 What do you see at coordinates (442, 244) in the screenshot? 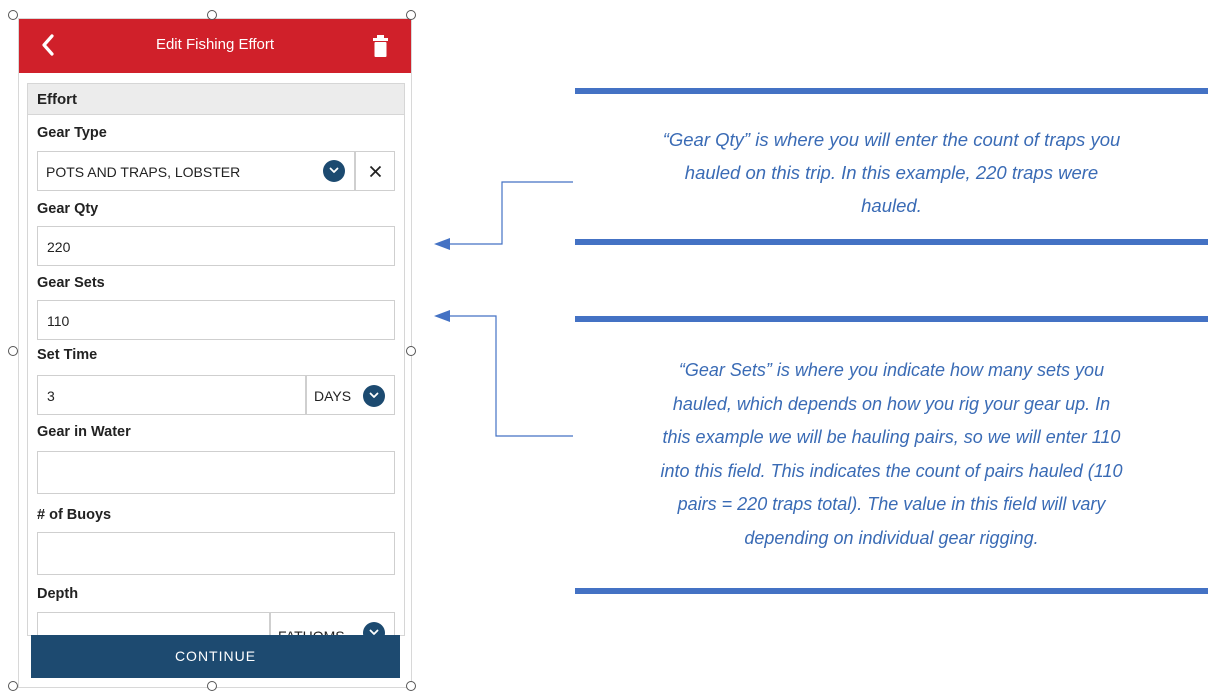
I see `gear-qty-arrowhead` at bounding box center [442, 244].